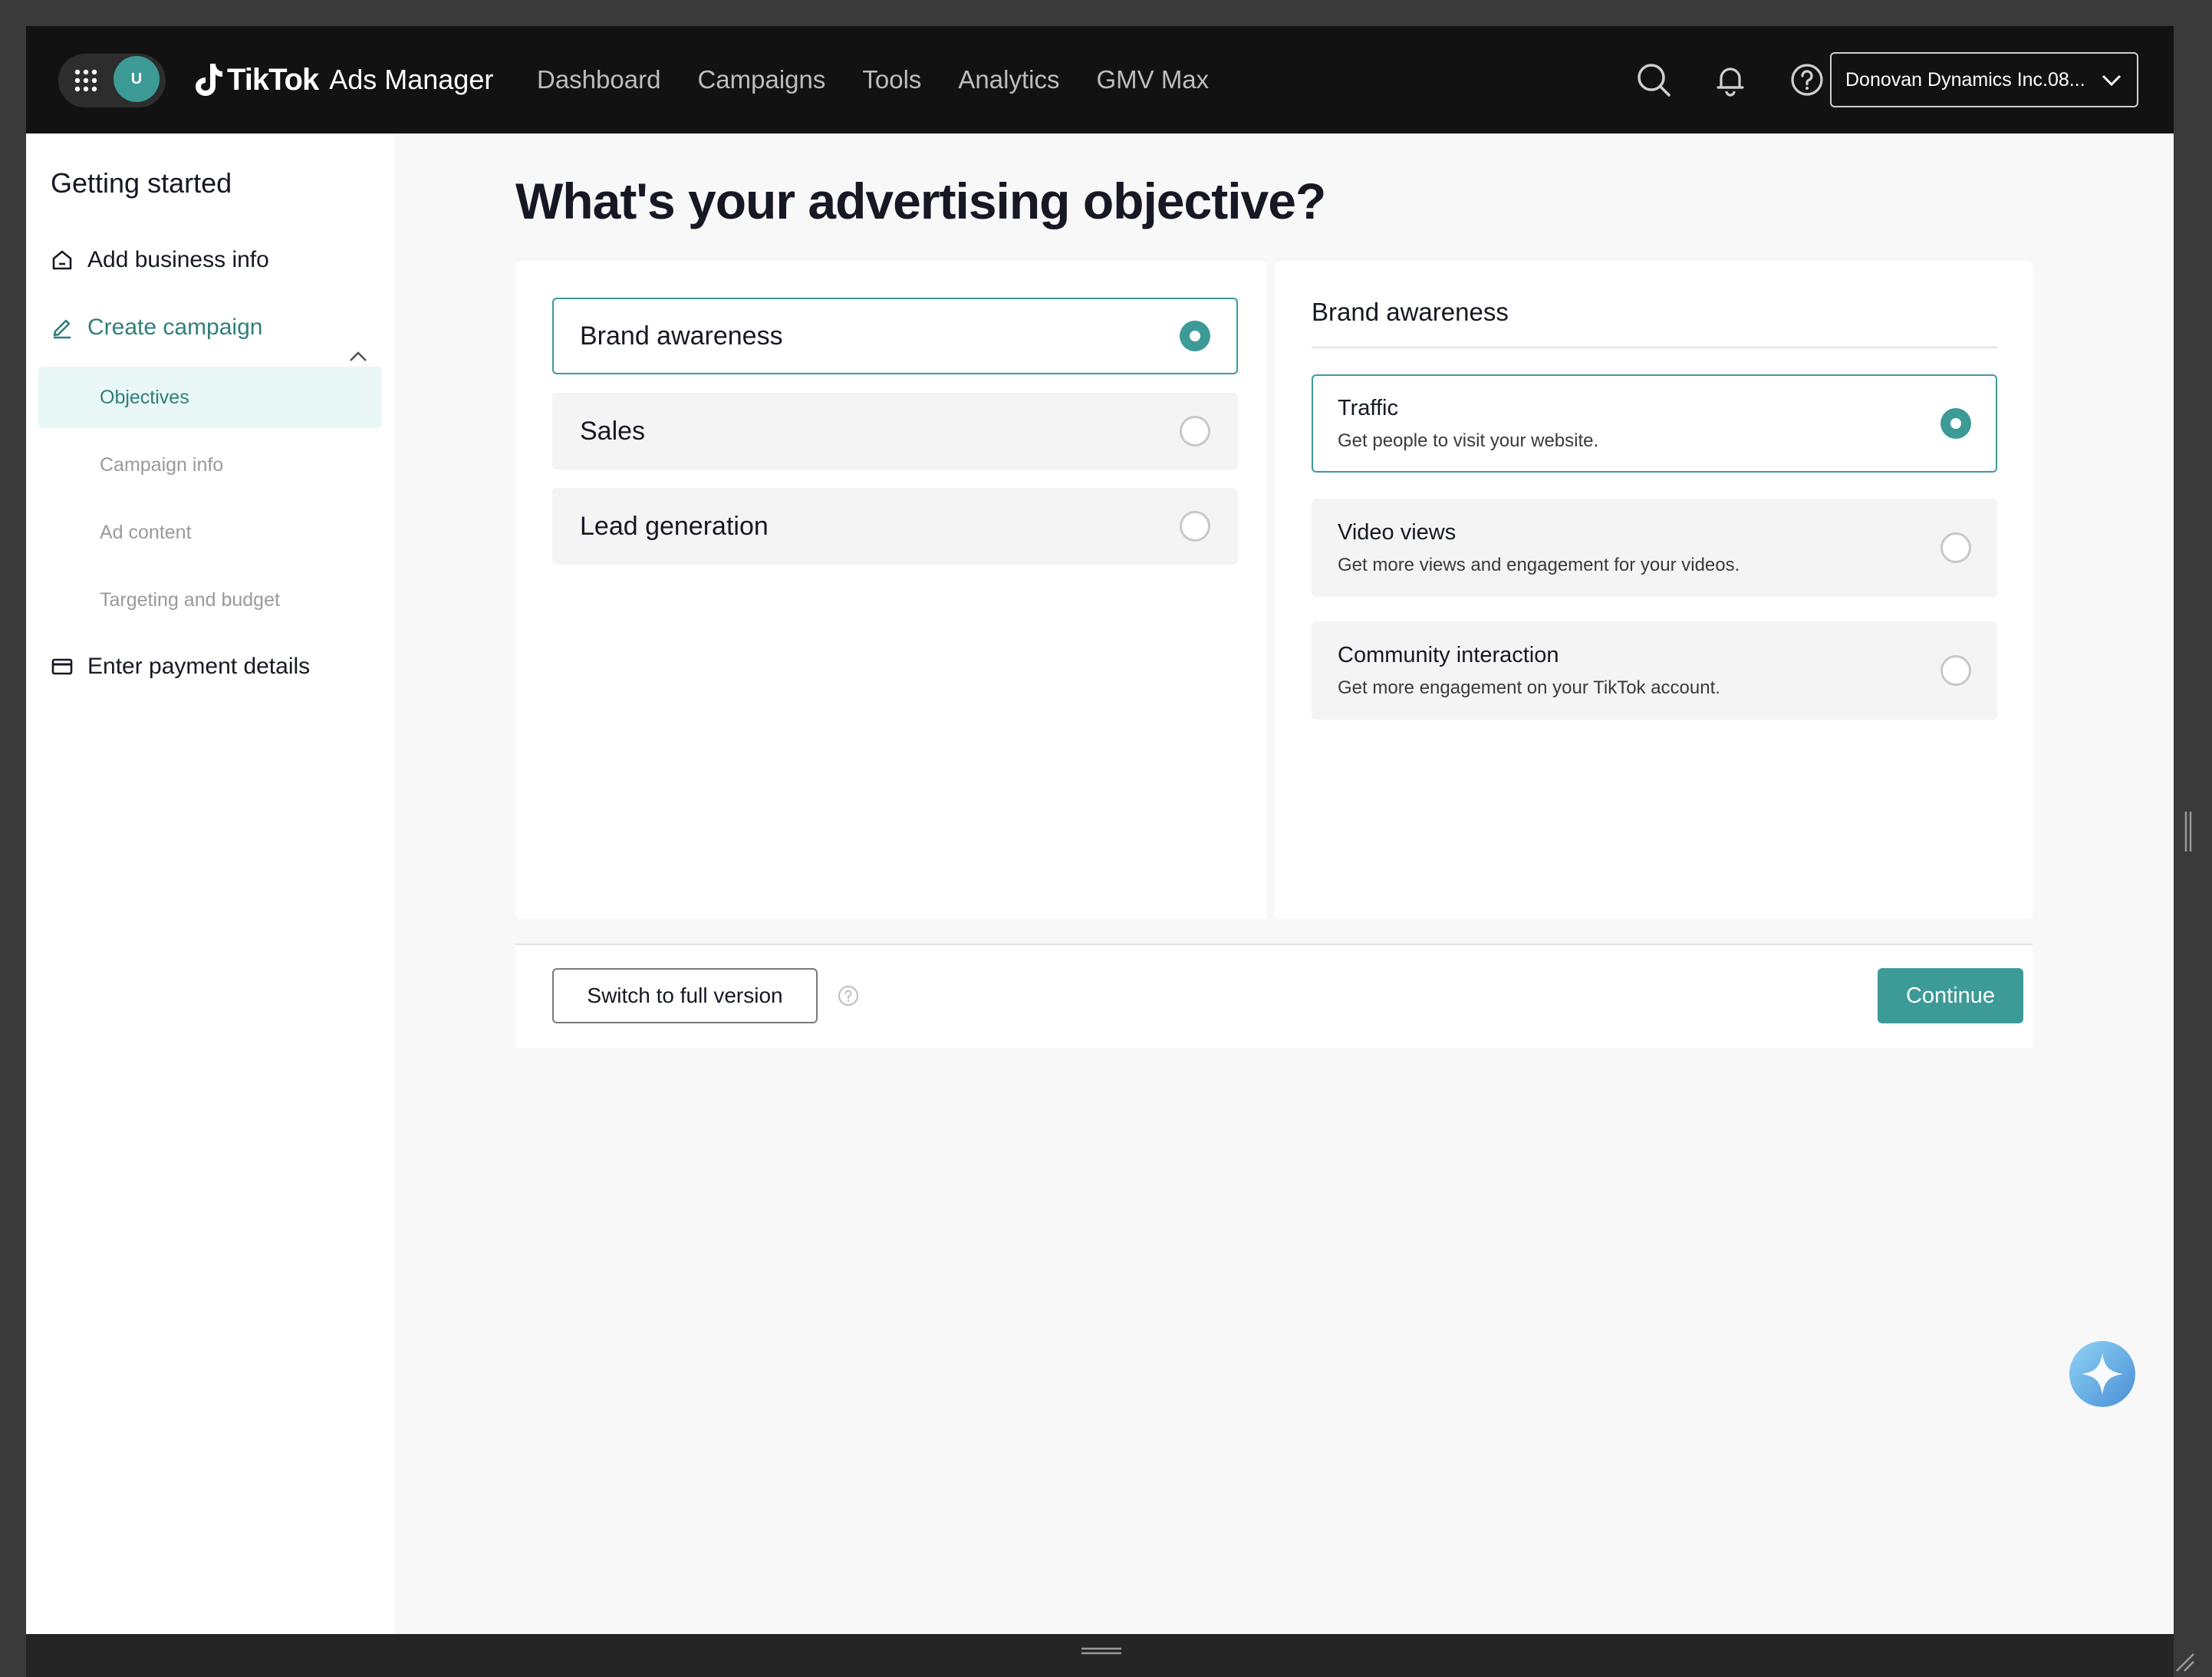 The width and height of the screenshot is (2212, 1677). What do you see at coordinates (359, 356) in the screenshot?
I see `chevron-up-icon` at bounding box center [359, 356].